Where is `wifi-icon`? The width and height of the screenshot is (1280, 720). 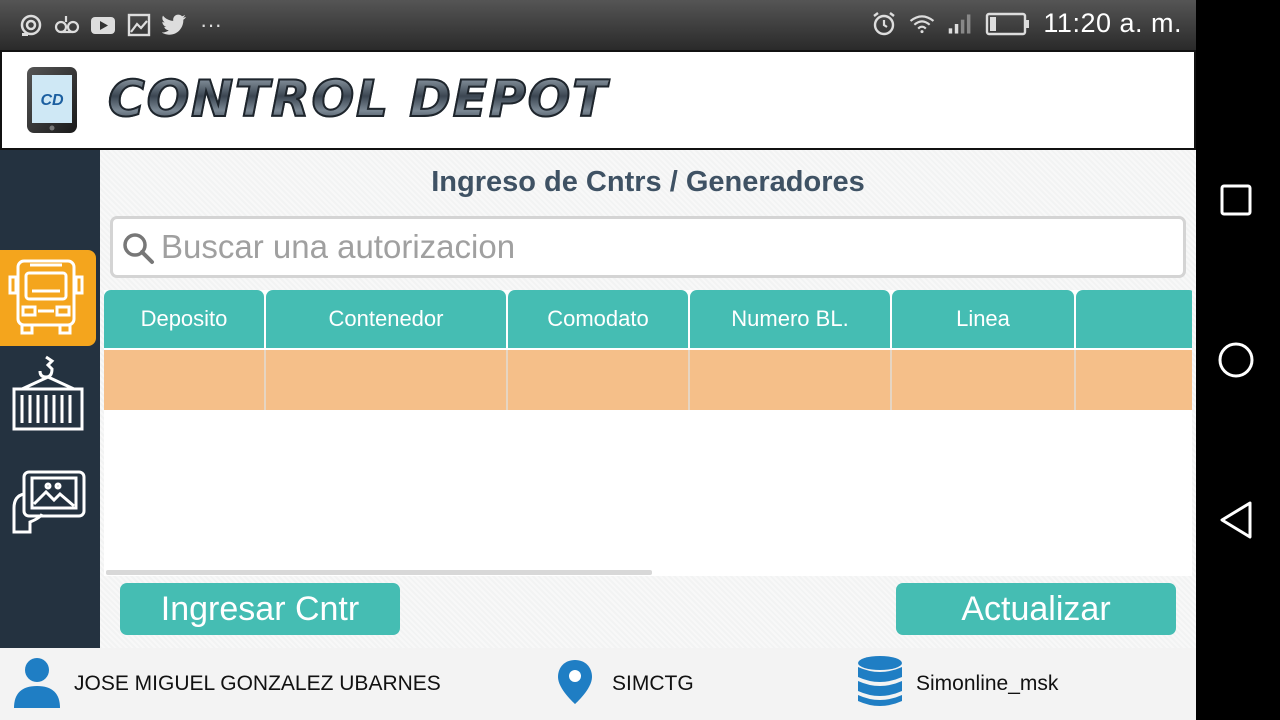
wifi-icon is located at coordinates (922, 24).